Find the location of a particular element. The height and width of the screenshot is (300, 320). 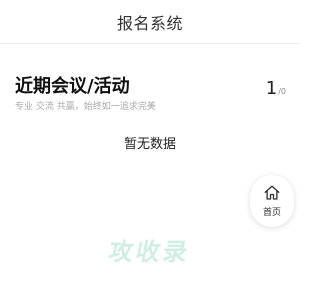

navbar: 报名系统 is located at coordinates (150, 22).